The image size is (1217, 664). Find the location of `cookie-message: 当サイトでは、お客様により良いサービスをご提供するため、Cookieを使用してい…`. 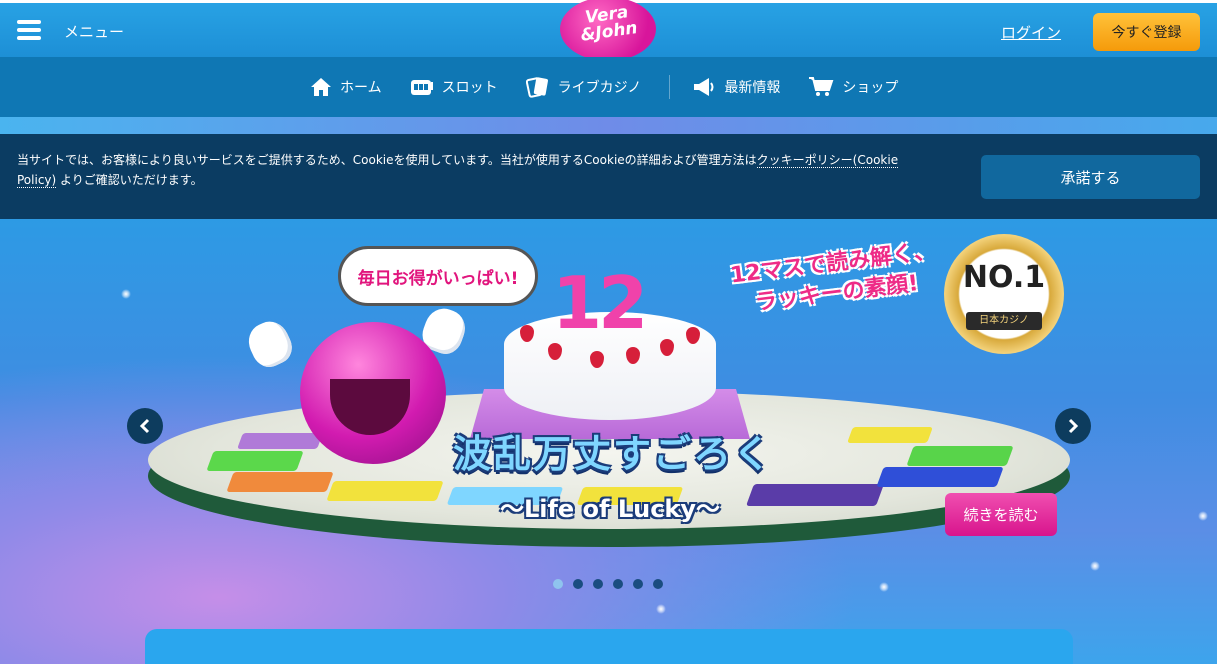

cookie-message: 当サイトでは、お客様により良いサービスをご提供するため、Cookieを使用してい… is located at coordinates (458, 170).